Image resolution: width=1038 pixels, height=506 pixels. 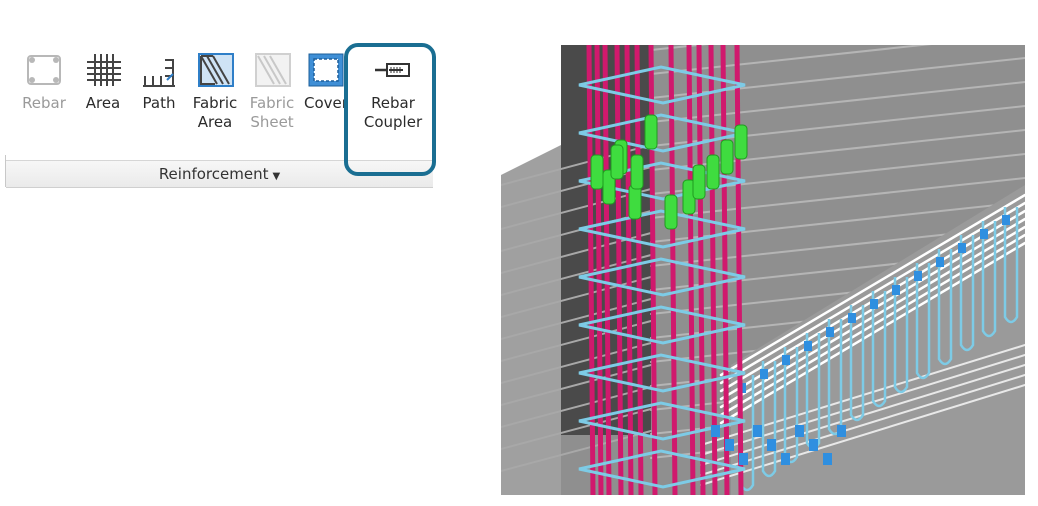 What do you see at coordinates (272, 70) in the screenshot?
I see `fabric-sheet-icon` at bounding box center [272, 70].